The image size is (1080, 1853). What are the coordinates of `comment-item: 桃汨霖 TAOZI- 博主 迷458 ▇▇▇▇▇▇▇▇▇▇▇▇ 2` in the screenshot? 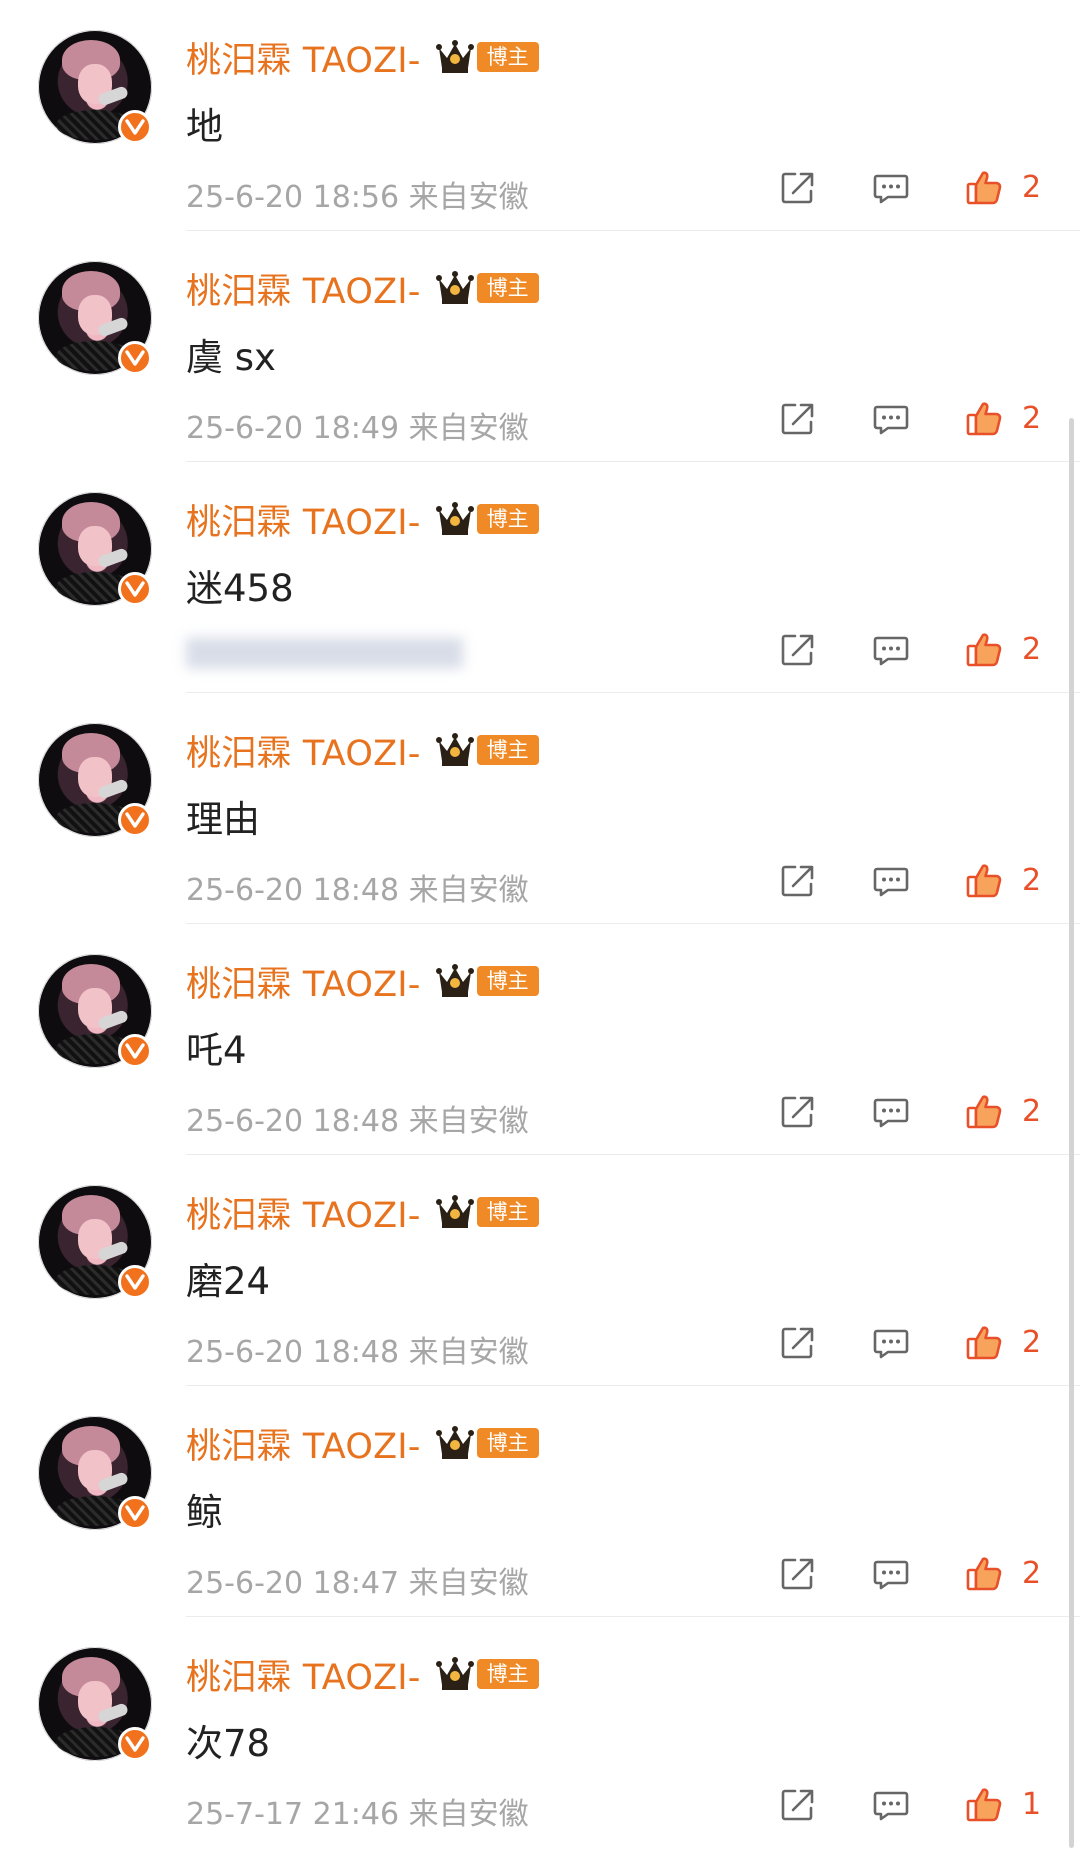 It's located at (540, 577).